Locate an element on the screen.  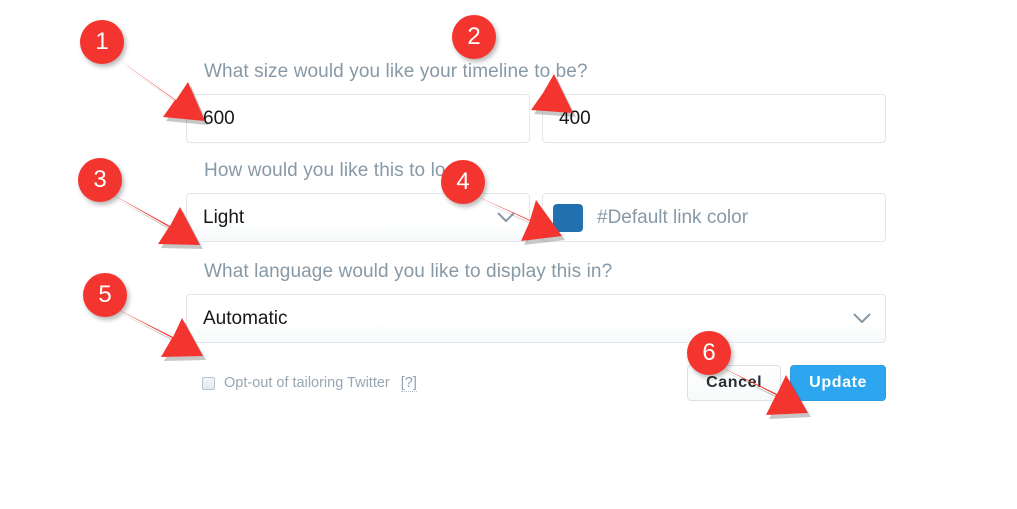
optout-label: Opt-out of tailoring Twitter is located at coordinates (307, 383).